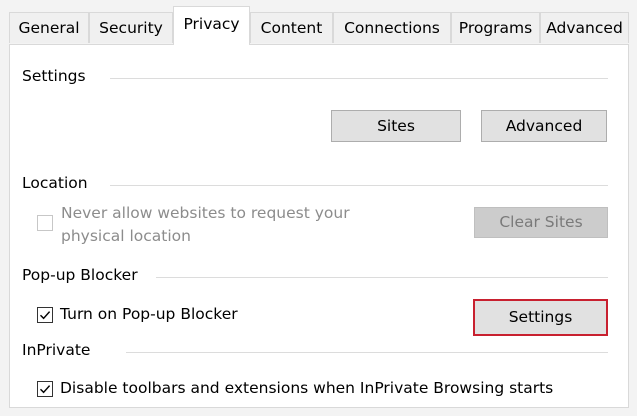 The image size is (637, 416). What do you see at coordinates (359, 78) in the screenshot?
I see `settings-divider` at bounding box center [359, 78].